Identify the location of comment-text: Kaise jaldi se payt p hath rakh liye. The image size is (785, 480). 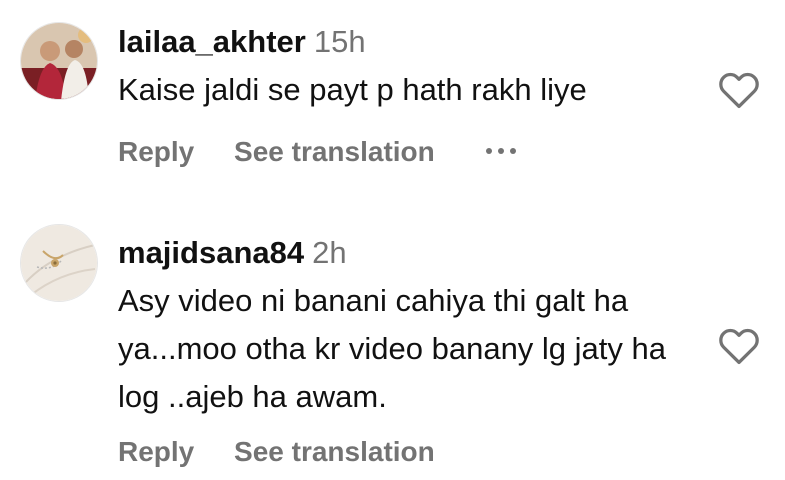
(352, 89).